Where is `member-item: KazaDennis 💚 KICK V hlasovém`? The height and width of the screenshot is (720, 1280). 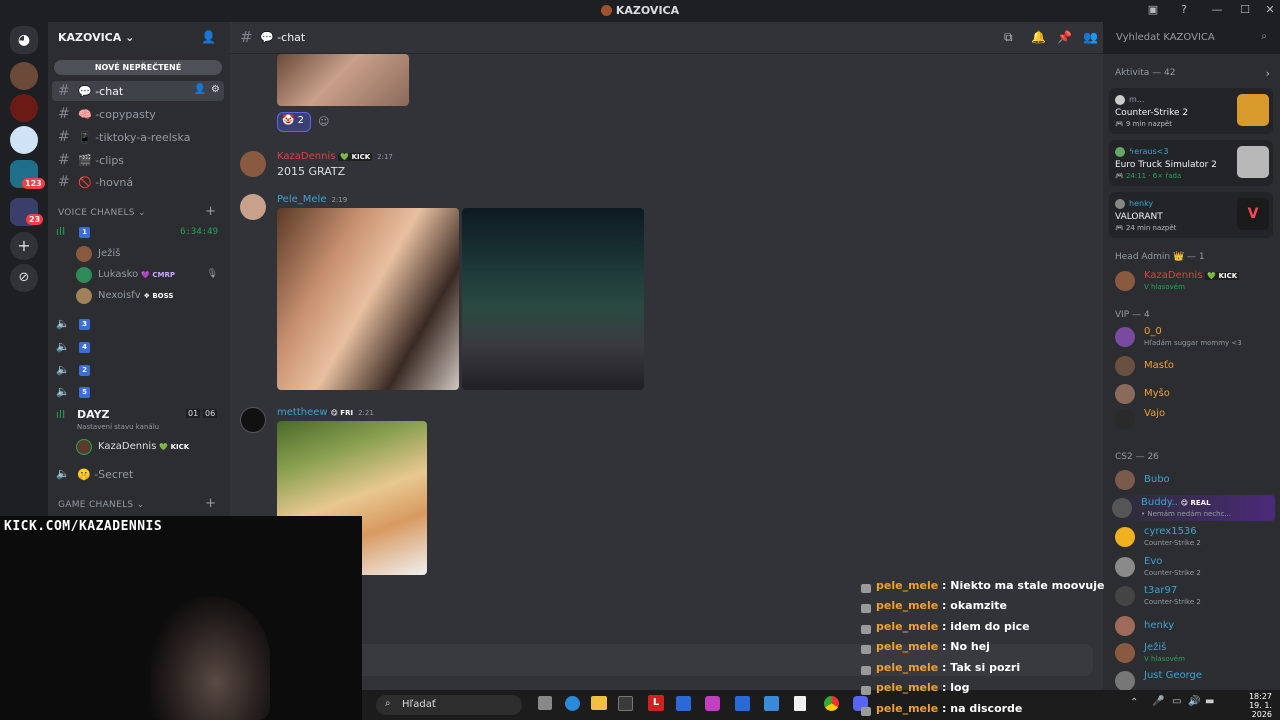 member-item: KazaDennis 💚 KICK V hlasovém is located at coordinates (1193, 281).